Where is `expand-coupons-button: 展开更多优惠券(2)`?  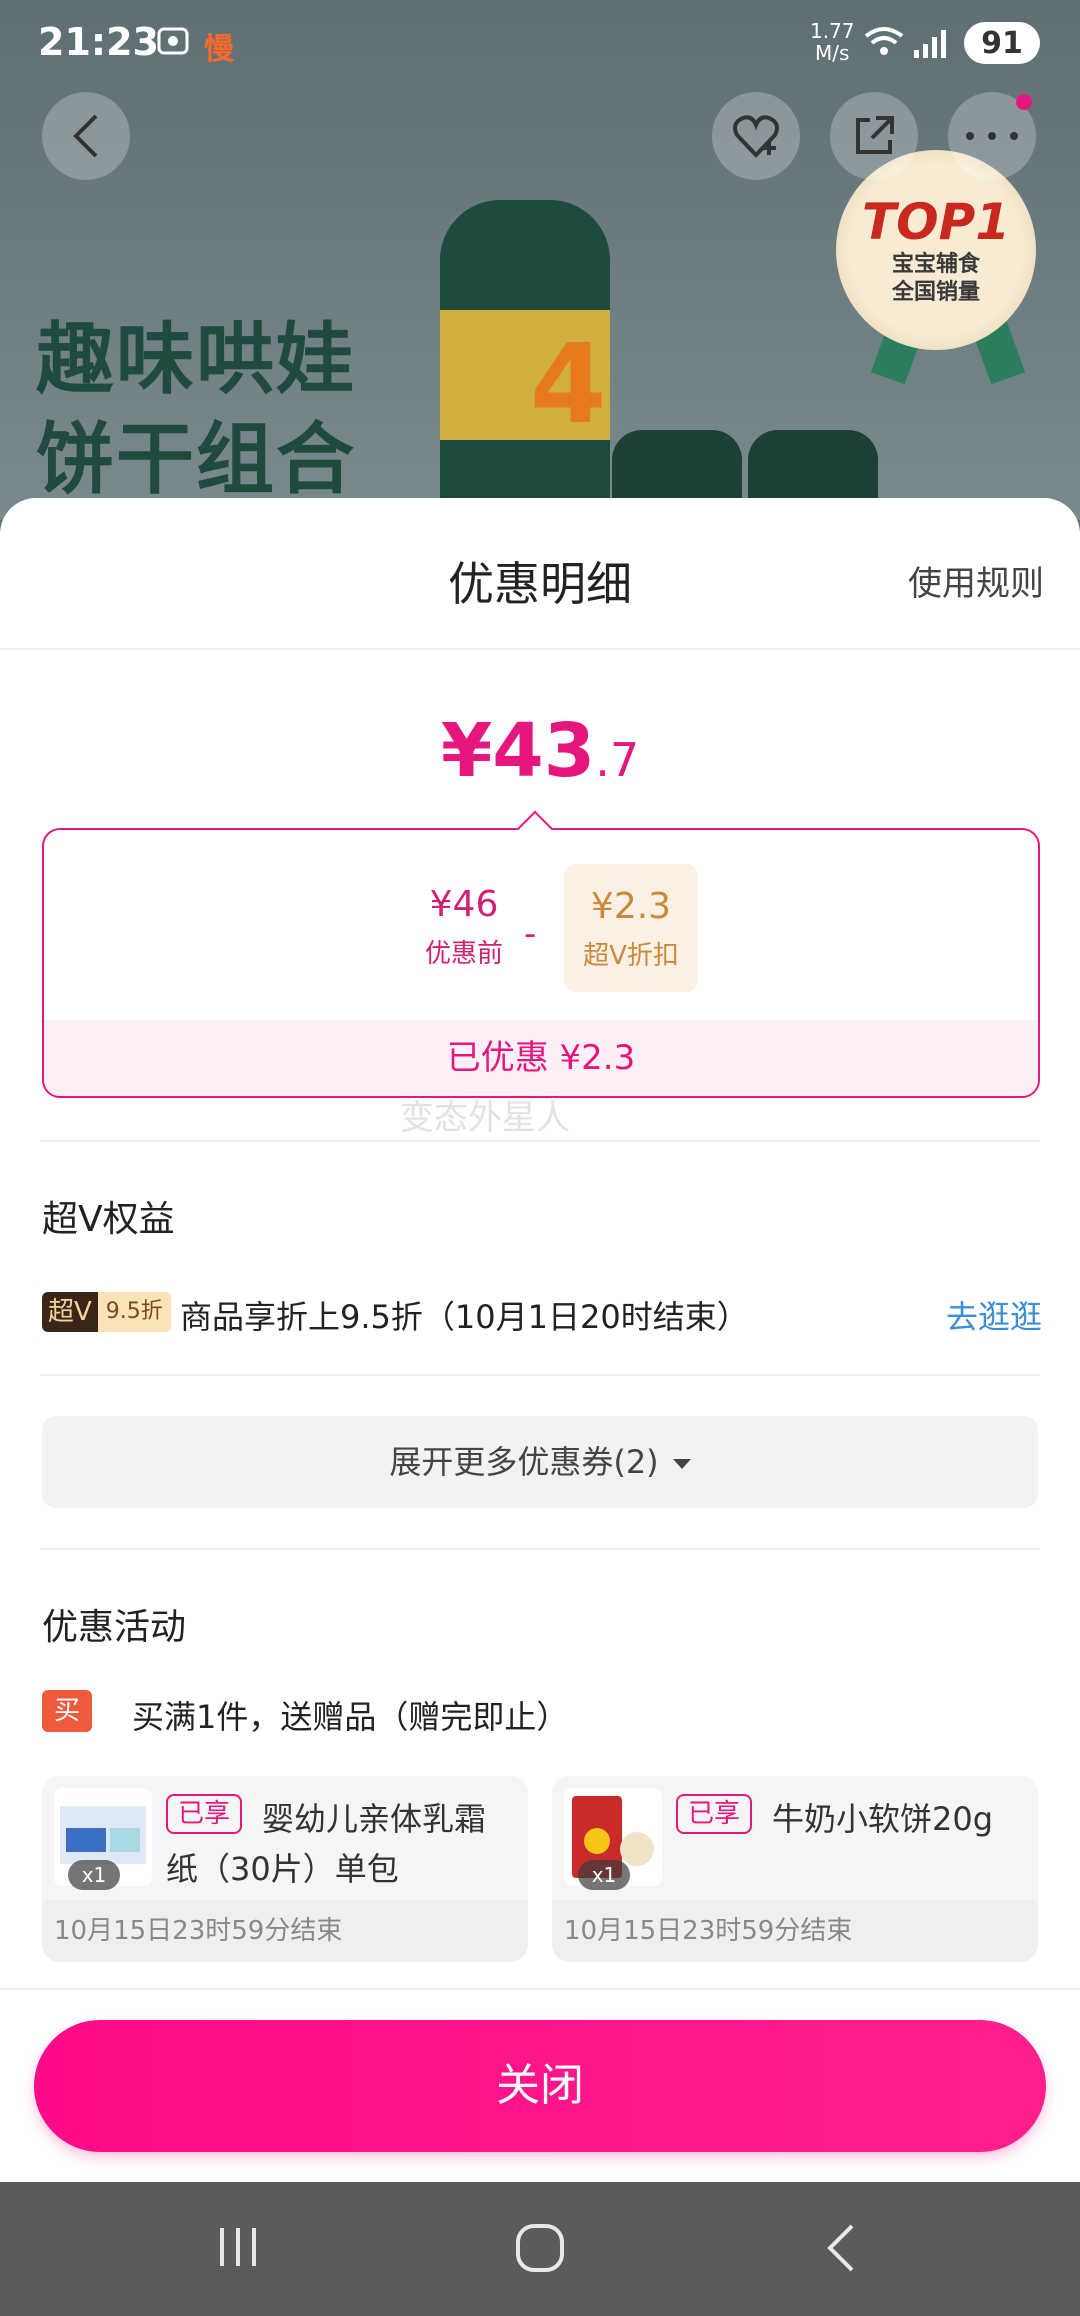 expand-coupons-button: 展开更多优惠券(2) is located at coordinates (540, 1462).